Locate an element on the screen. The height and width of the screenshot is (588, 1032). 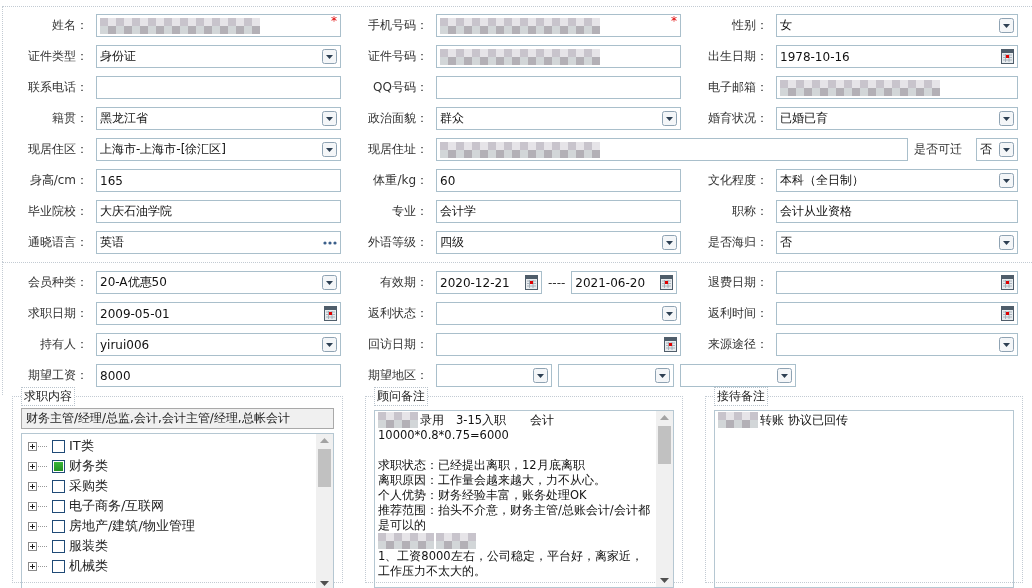
input-field: 60 is located at coordinates (558, 180).